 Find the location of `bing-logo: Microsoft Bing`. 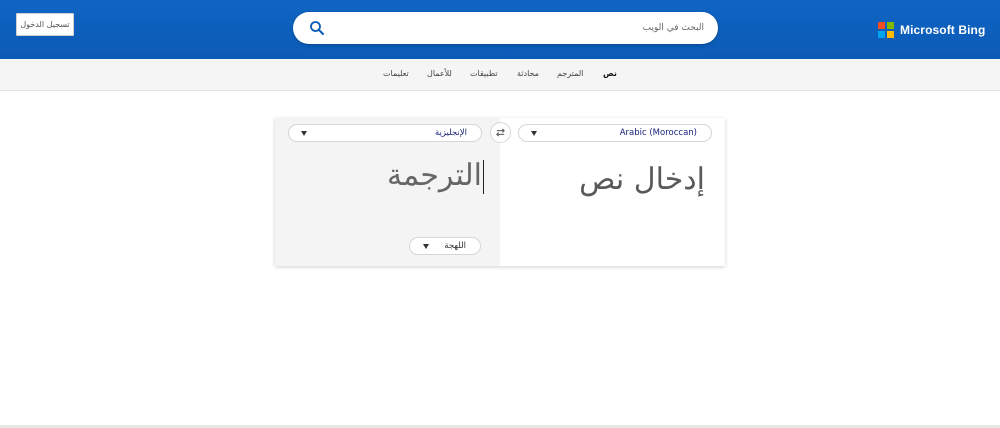

bing-logo: Microsoft Bing is located at coordinates (931, 30).